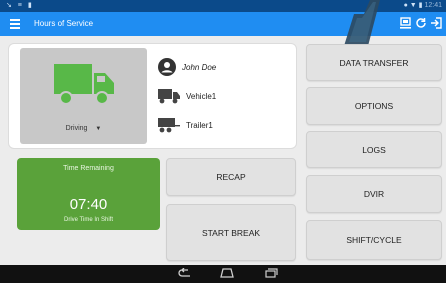  I want to click on time-remaining-card: Time Remaining 07:40 Drive Time In Shift, so click(88, 194).